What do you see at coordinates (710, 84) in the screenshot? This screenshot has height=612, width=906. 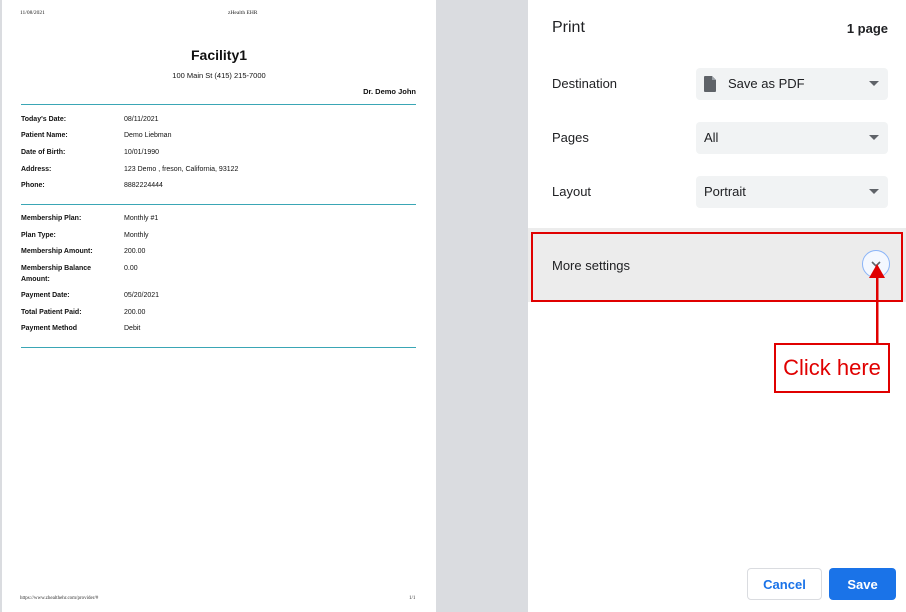 I see `file-icon` at bounding box center [710, 84].